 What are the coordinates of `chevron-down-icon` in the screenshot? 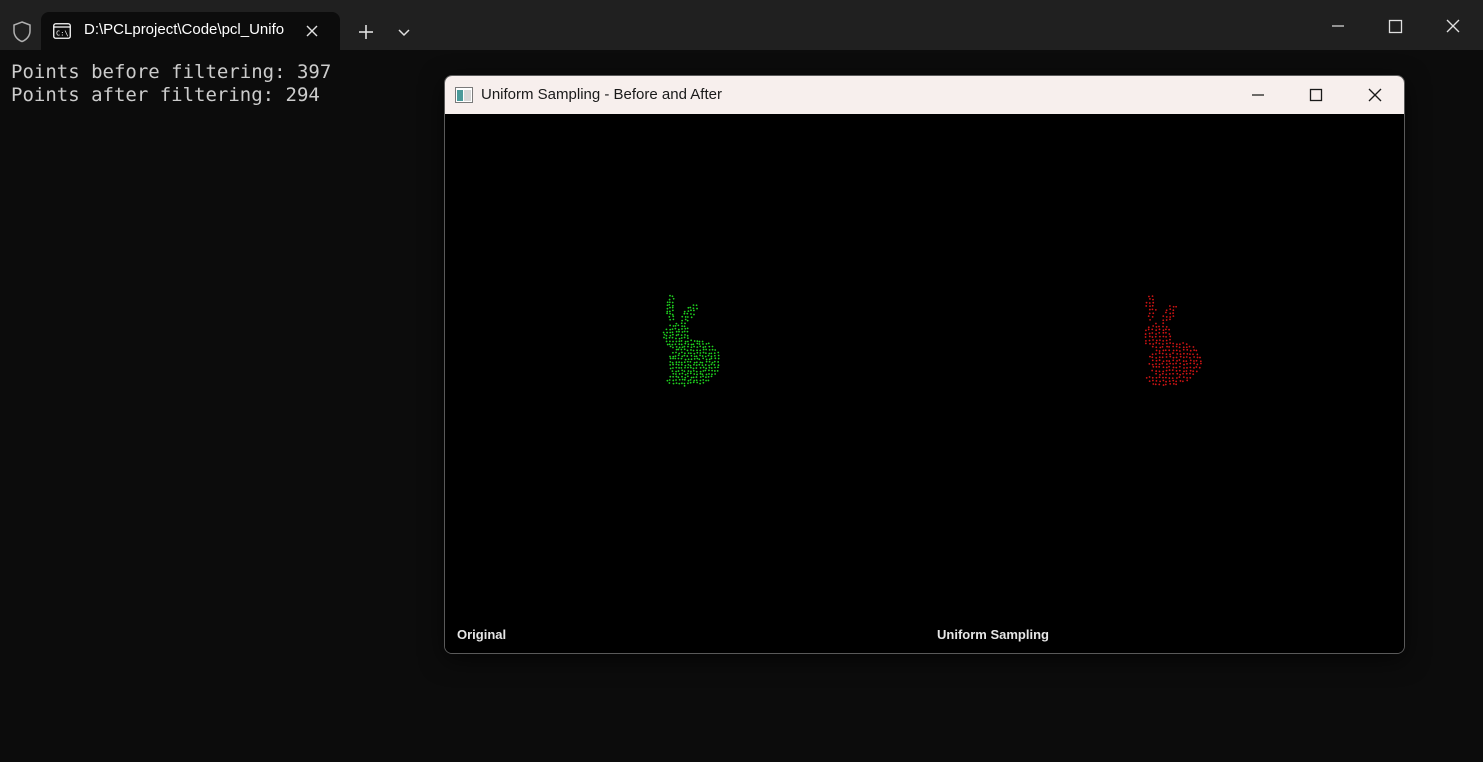 It's located at (404, 32).